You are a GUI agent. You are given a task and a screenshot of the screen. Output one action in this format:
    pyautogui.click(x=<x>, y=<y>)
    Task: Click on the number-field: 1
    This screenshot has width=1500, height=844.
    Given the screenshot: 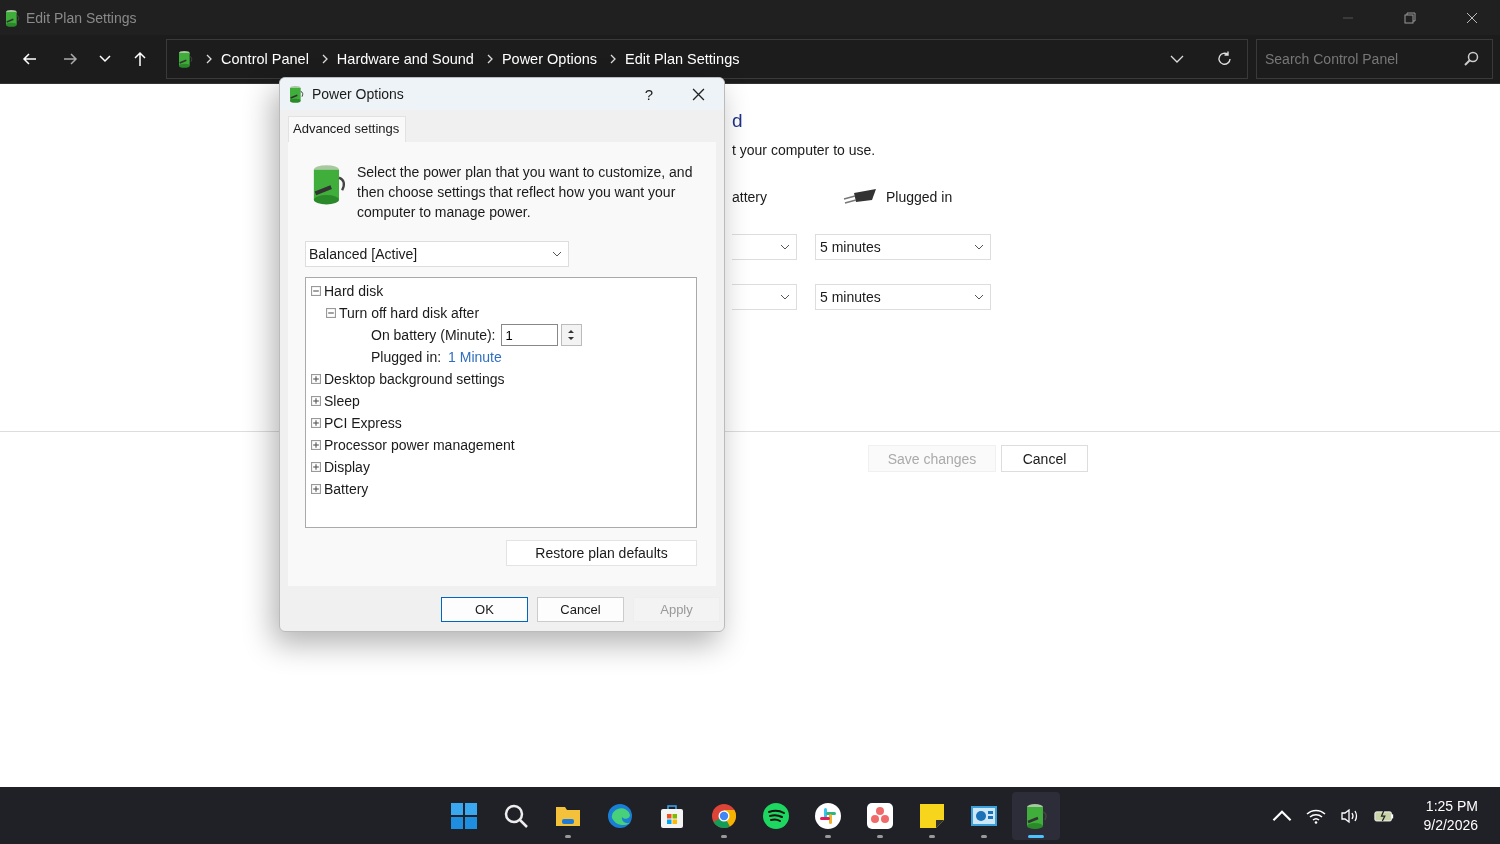 What is the action you would take?
    pyautogui.click(x=529, y=335)
    